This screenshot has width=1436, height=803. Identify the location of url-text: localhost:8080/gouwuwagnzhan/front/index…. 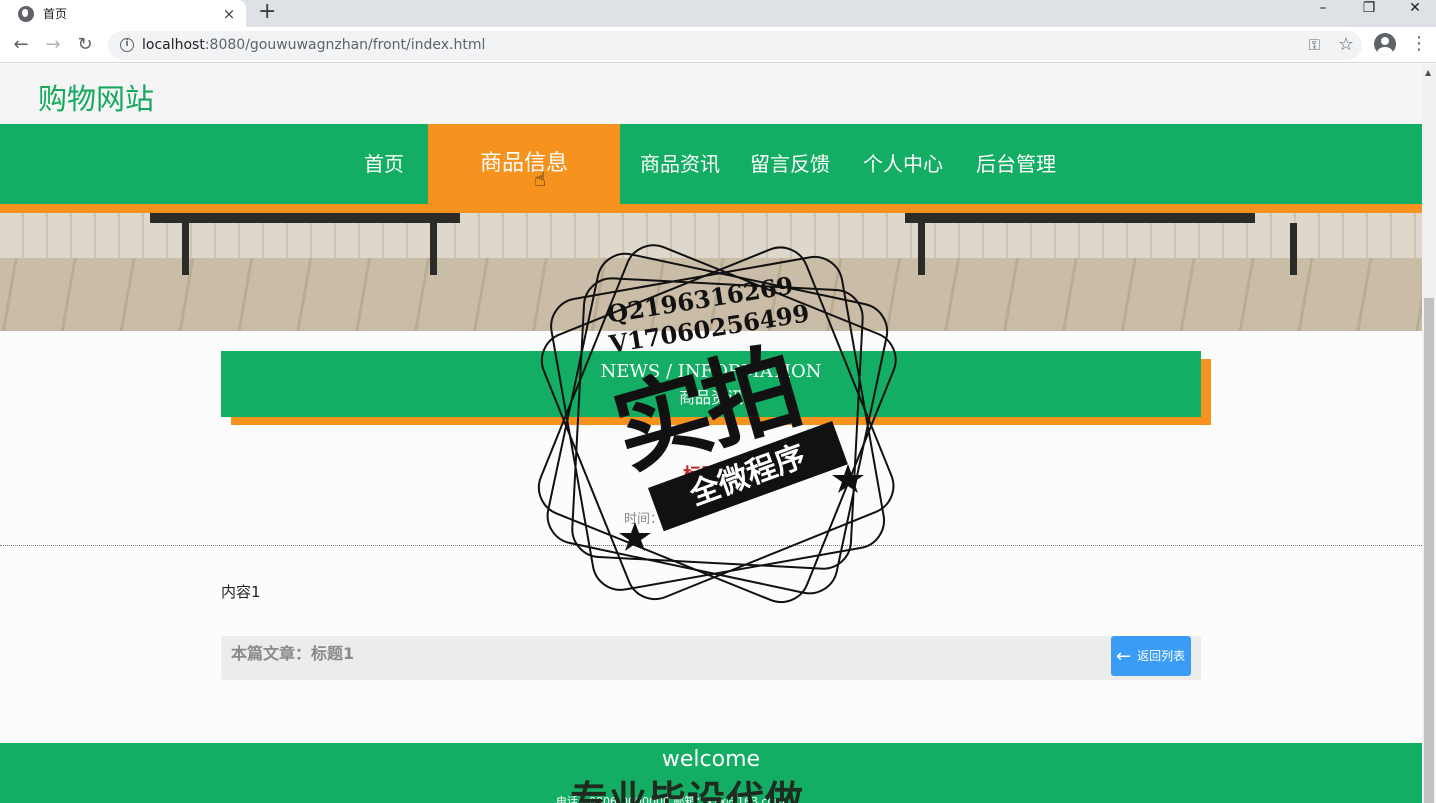
(313, 45).